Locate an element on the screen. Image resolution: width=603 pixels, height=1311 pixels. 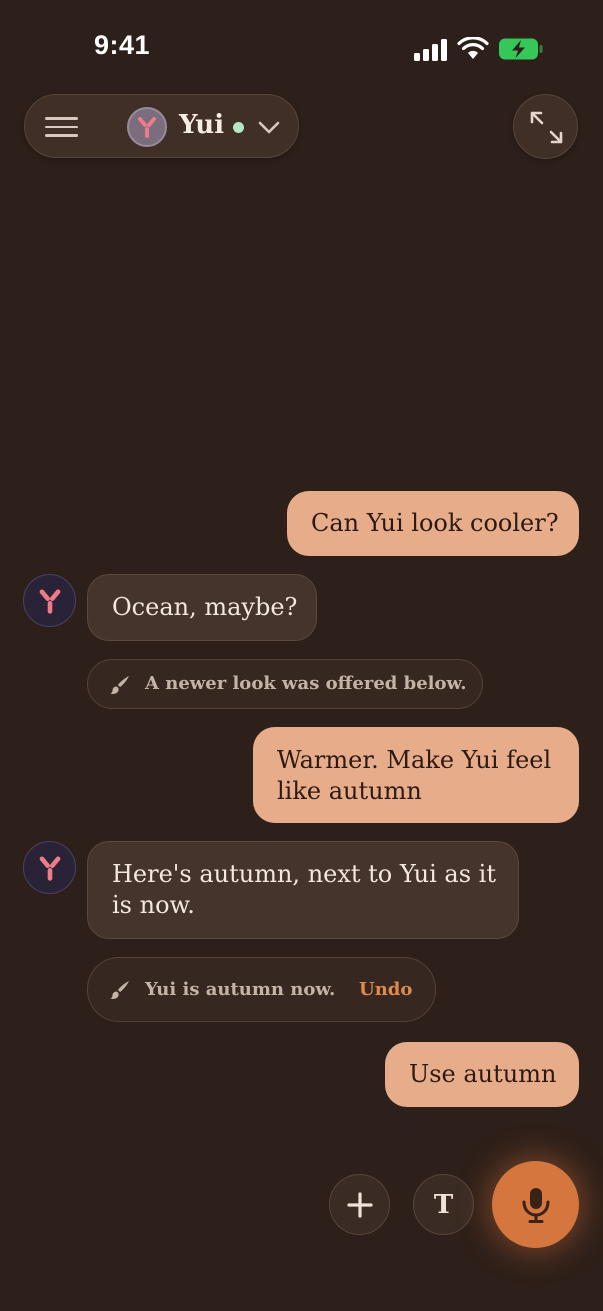
system-notice: A newer look was offered below. is located at coordinates (285, 684).